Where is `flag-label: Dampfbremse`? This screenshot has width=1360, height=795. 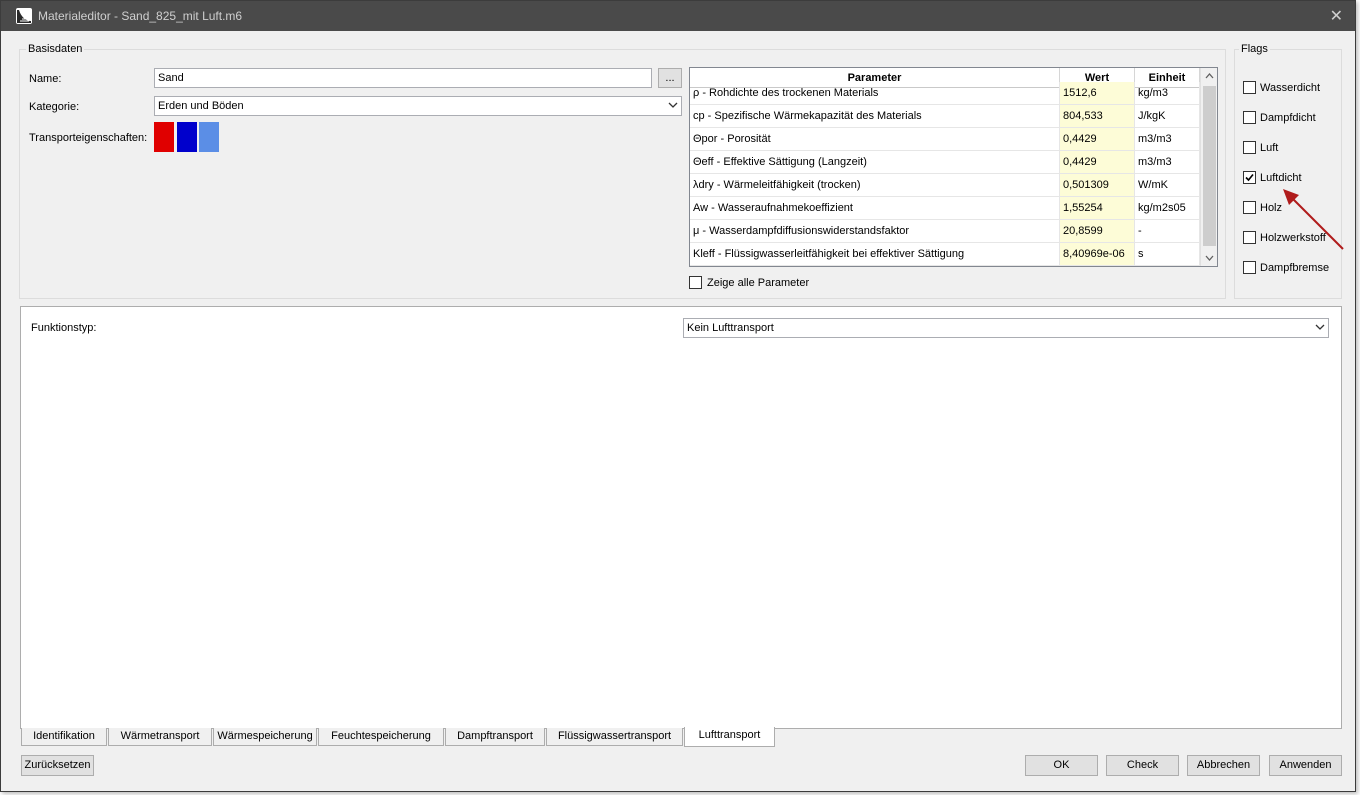
flag-label: Dampfbremse is located at coordinates (1295, 268).